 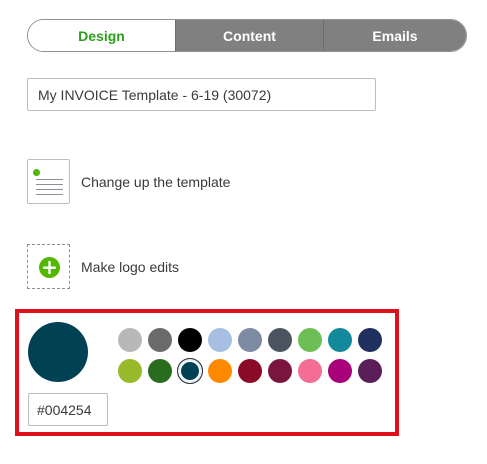 I want to click on design-tabs: Design Content Emails, so click(x=247, y=35).